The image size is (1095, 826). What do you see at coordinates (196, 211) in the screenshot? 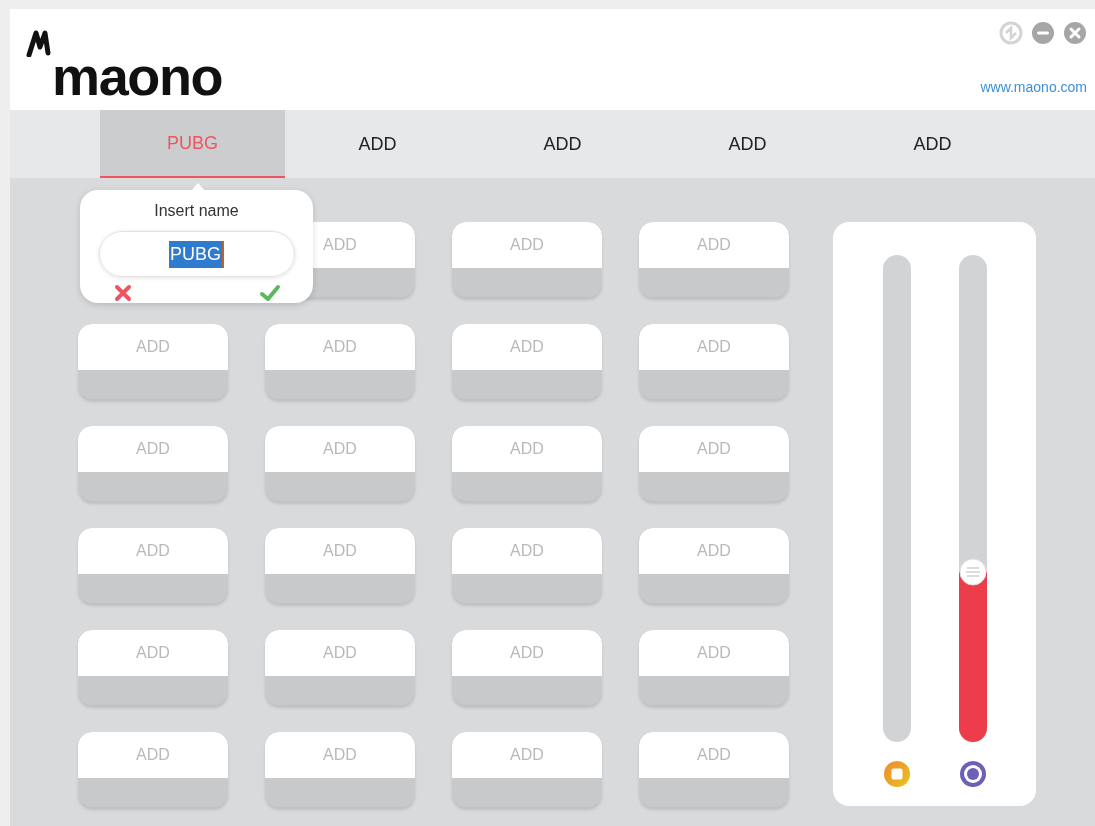
I see `popup-title: Insert name` at bounding box center [196, 211].